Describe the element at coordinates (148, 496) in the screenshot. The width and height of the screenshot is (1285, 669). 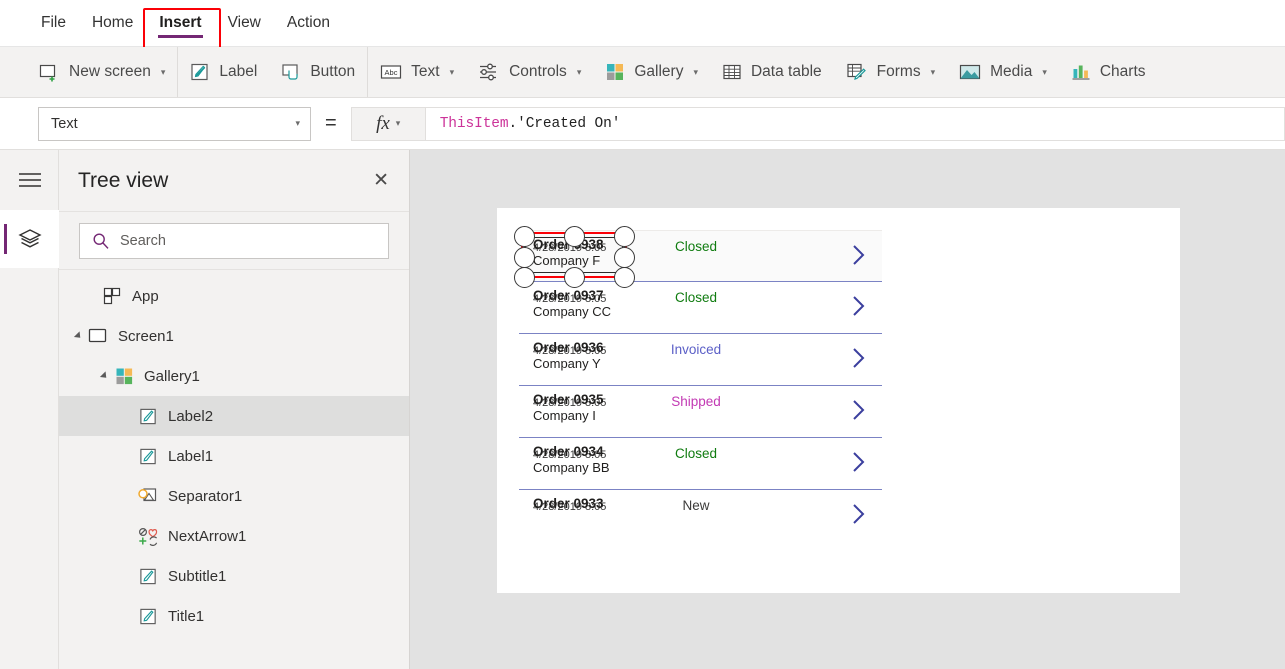
I see `separator-icon` at that location.